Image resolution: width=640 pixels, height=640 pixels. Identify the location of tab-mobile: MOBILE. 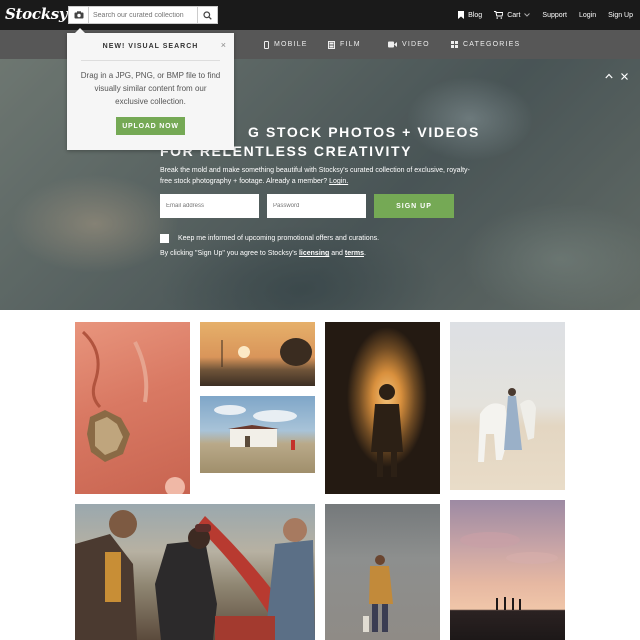
(286, 44).